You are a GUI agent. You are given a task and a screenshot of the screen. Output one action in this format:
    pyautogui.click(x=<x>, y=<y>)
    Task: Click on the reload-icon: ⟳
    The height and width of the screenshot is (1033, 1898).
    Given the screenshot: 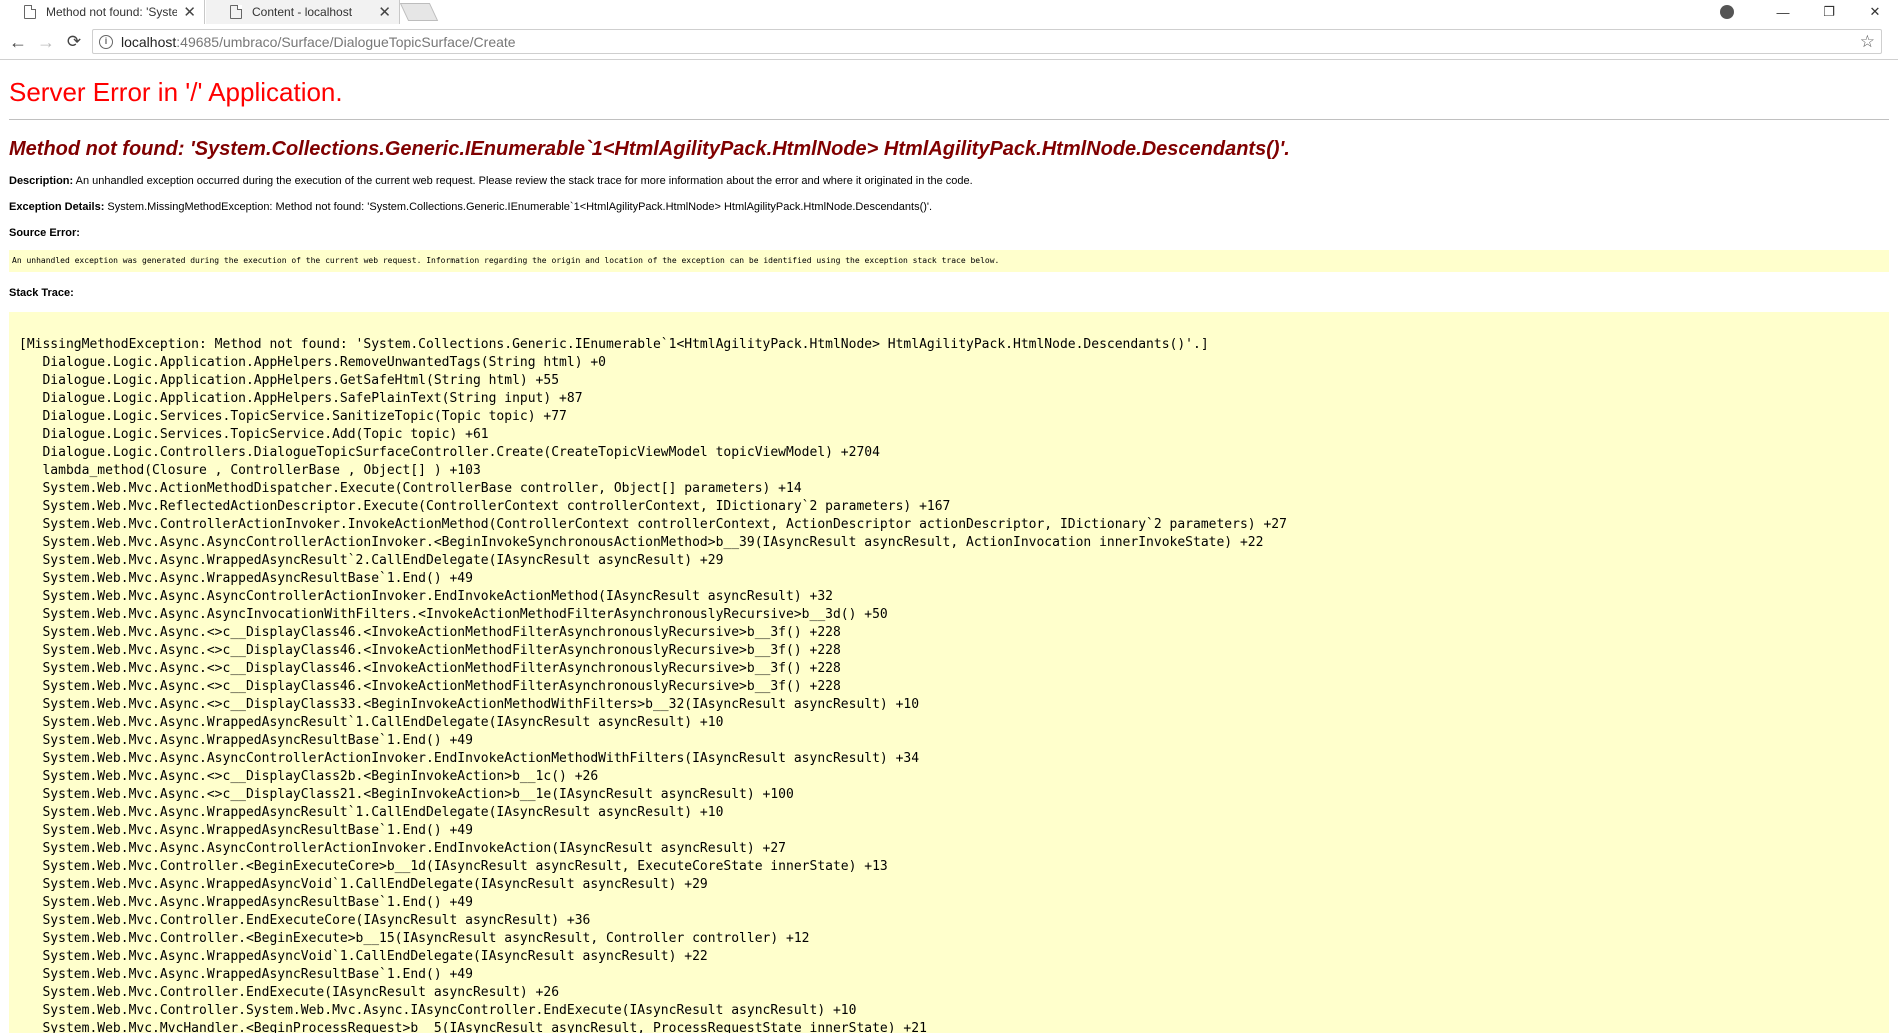 What is the action you would take?
    pyautogui.click(x=74, y=42)
    